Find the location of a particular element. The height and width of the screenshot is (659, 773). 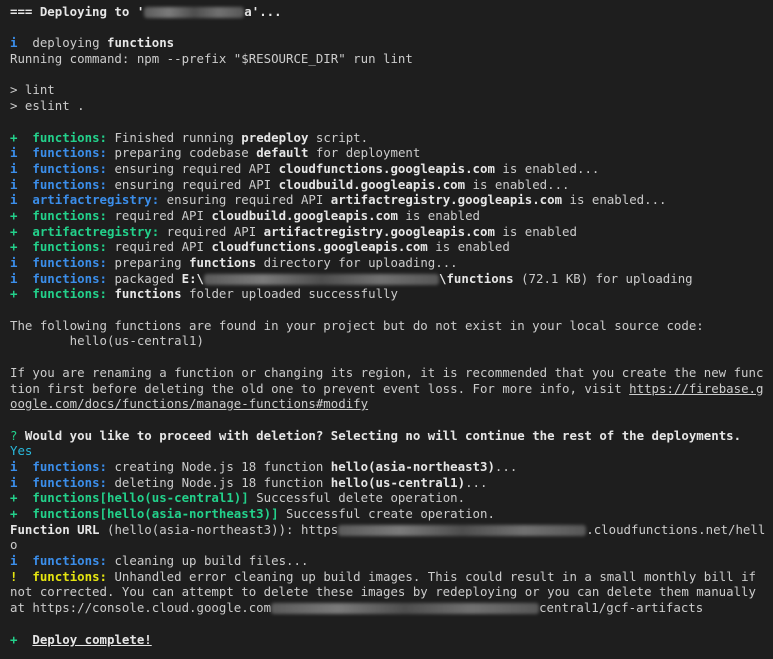

redacted-project-name is located at coordinates (194, 12).